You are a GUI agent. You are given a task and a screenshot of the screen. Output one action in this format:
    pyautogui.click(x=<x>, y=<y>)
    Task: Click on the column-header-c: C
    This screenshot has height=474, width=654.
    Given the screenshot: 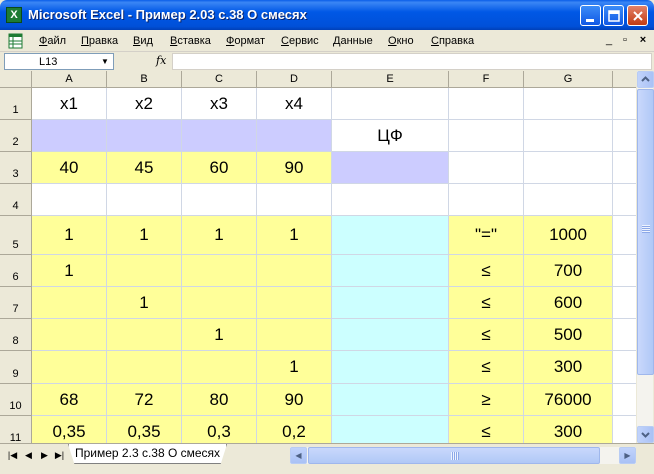 What is the action you would take?
    pyautogui.click(x=219, y=79)
    